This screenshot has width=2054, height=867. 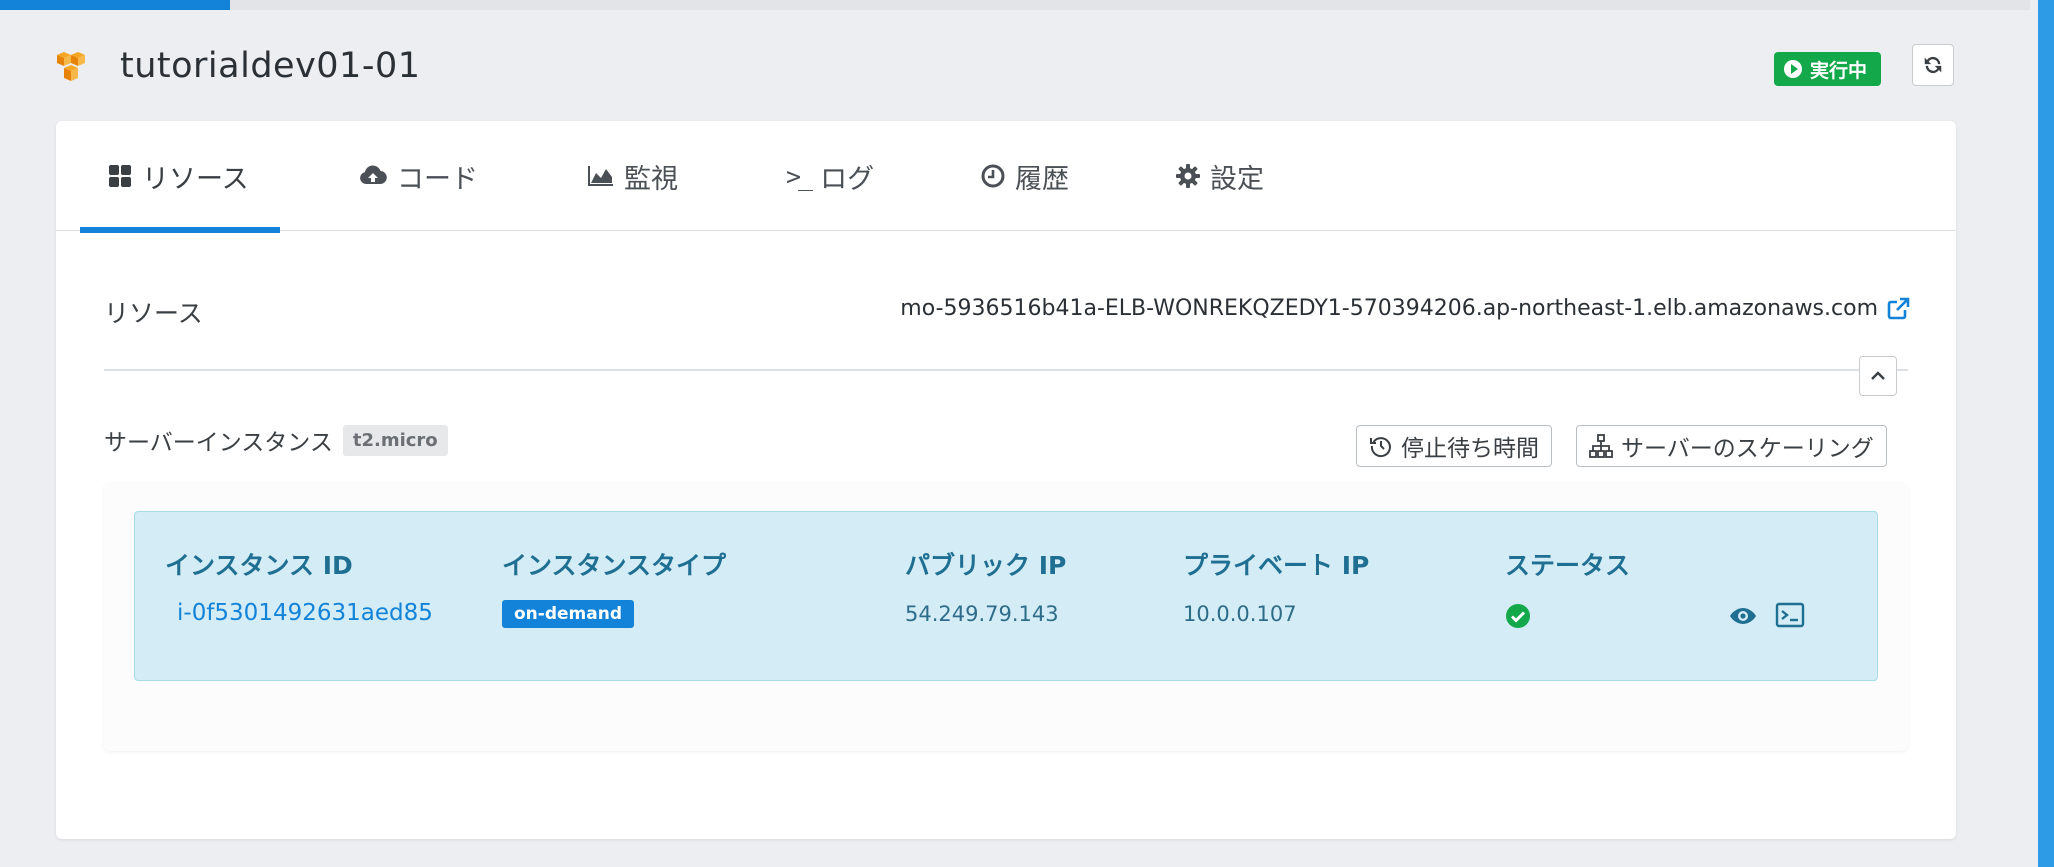 I want to click on resources-heading: リソース, so click(x=153, y=313).